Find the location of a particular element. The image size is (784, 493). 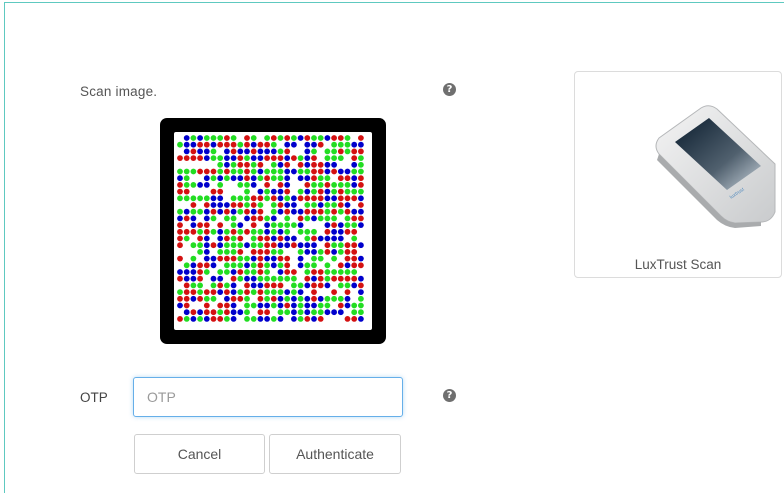

cancel-button: Cancel is located at coordinates (199, 454).